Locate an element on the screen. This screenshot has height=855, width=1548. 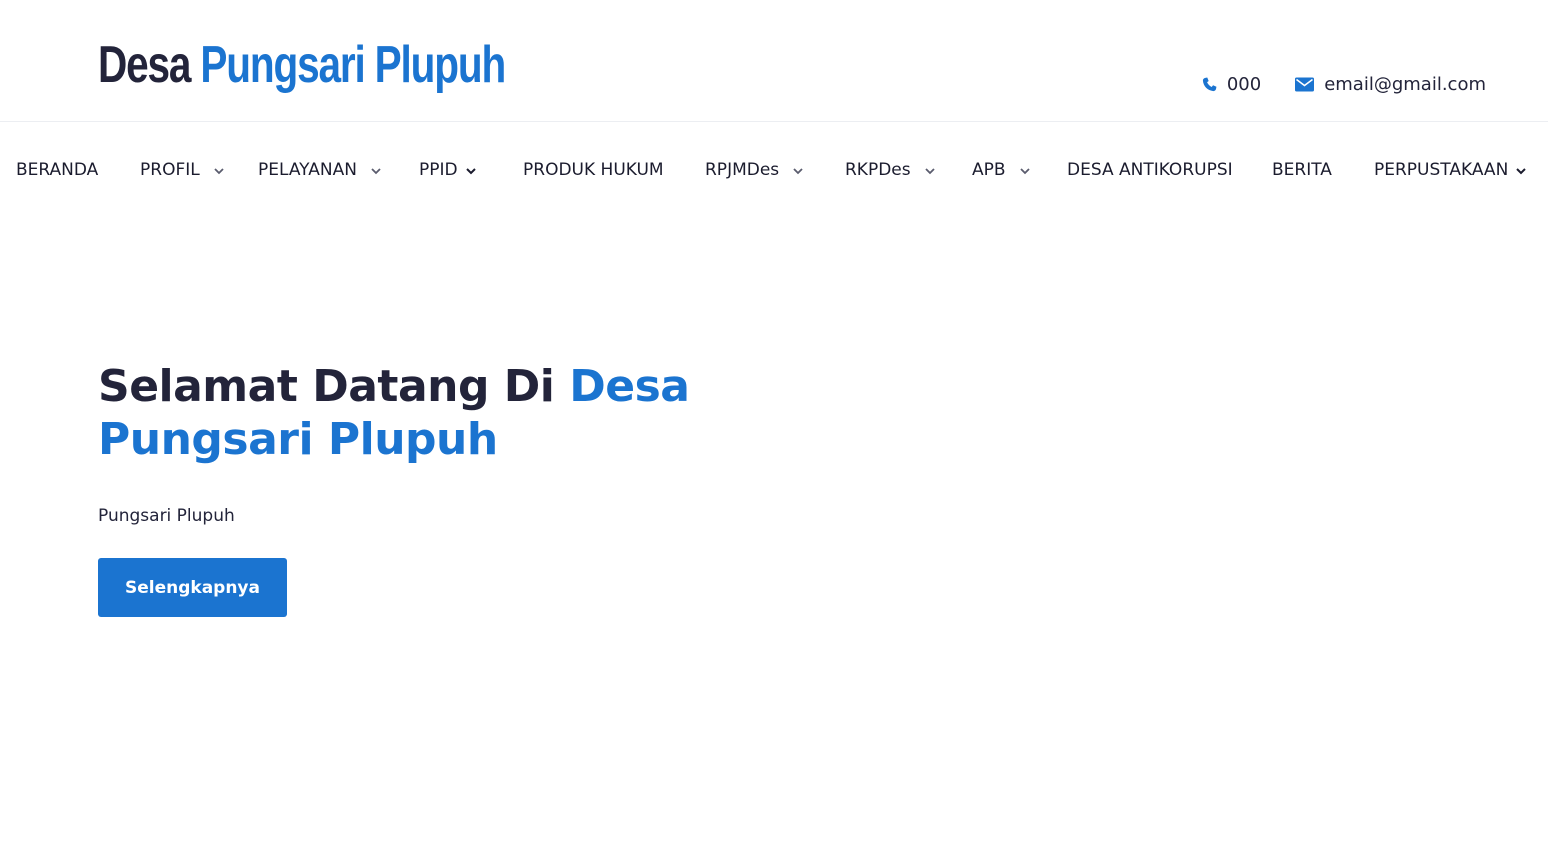
selengkapnya-button: Selengkapnya is located at coordinates (192, 587).